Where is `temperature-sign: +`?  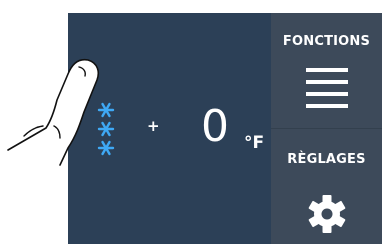 temperature-sign: + is located at coordinates (153, 126).